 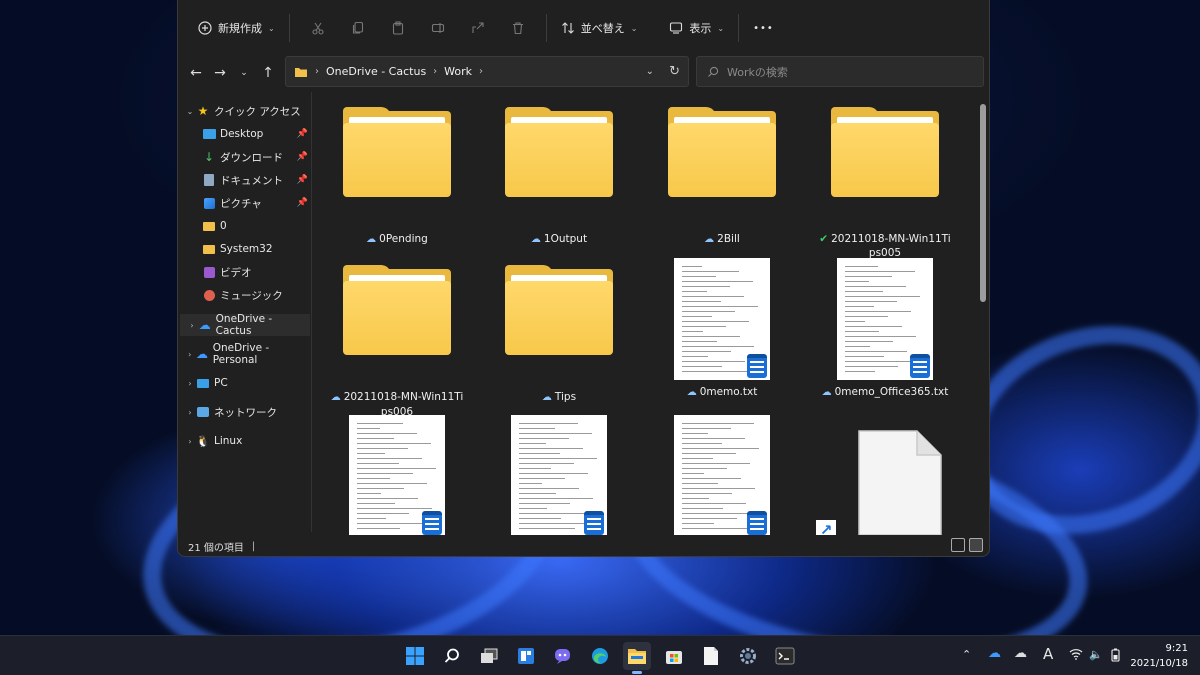 What do you see at coordinates (976, 545) in the screenshot?
I see `large-icons-view-button` at bounding box center [976, 545].